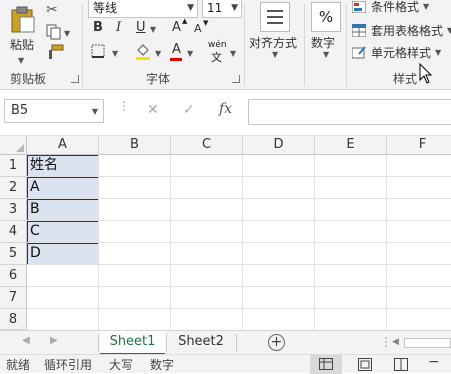 This screenshot has width=451, height=374. I want to click on formula-input, so click(349, 112).